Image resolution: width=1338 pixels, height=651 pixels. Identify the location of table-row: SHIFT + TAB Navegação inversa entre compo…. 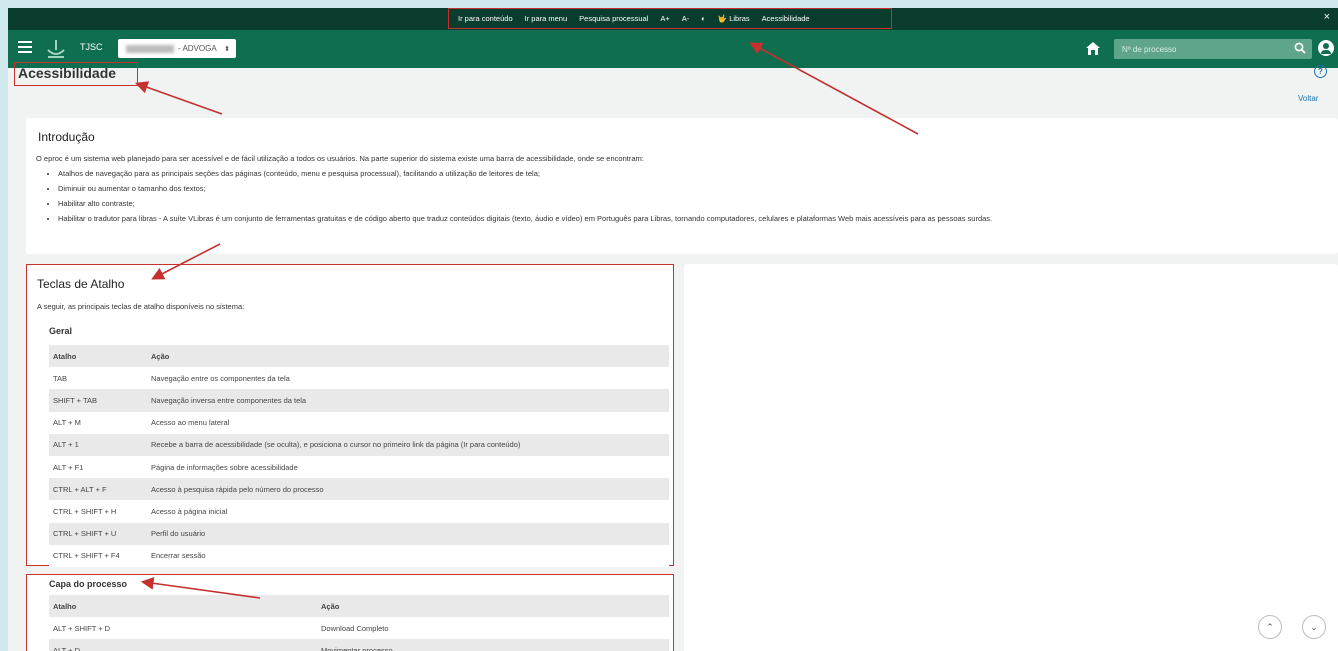
(359, 400).